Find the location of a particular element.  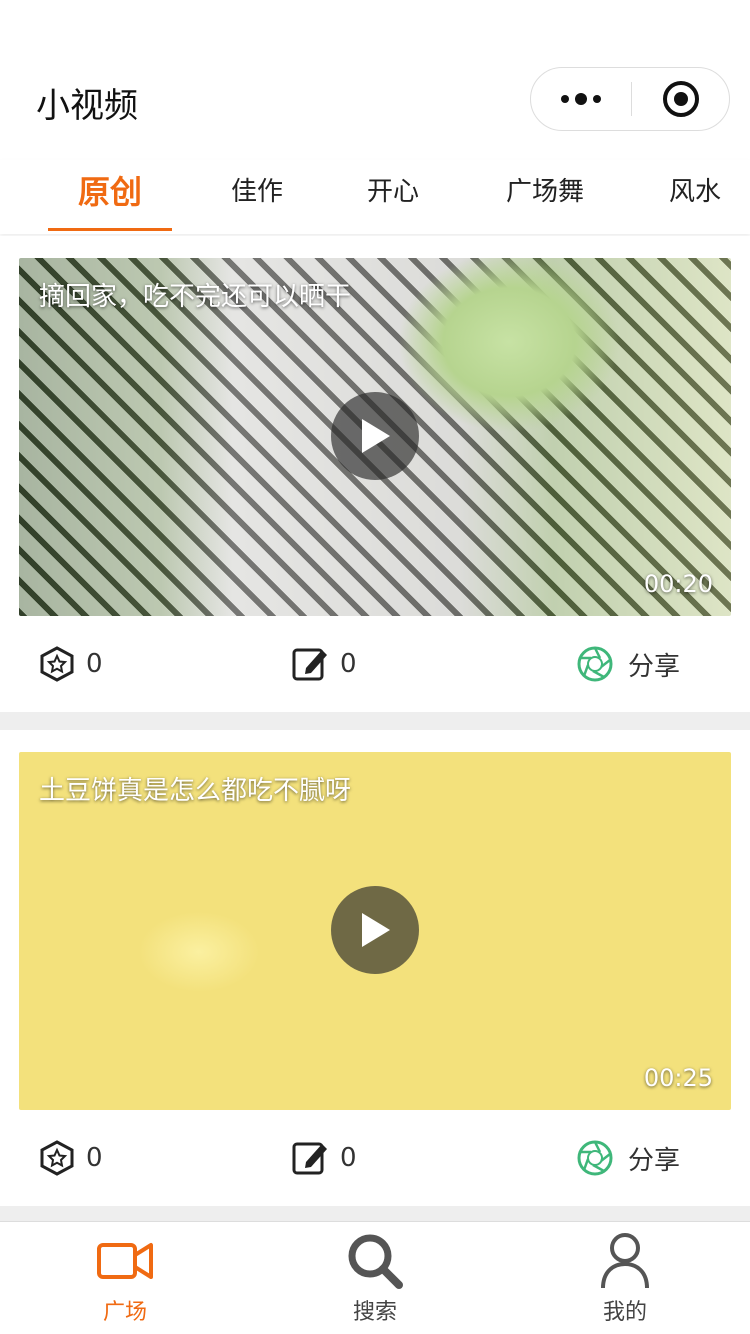

bottom-nav: 广场 搜索 我的 is located at coordinates (375, 1277).